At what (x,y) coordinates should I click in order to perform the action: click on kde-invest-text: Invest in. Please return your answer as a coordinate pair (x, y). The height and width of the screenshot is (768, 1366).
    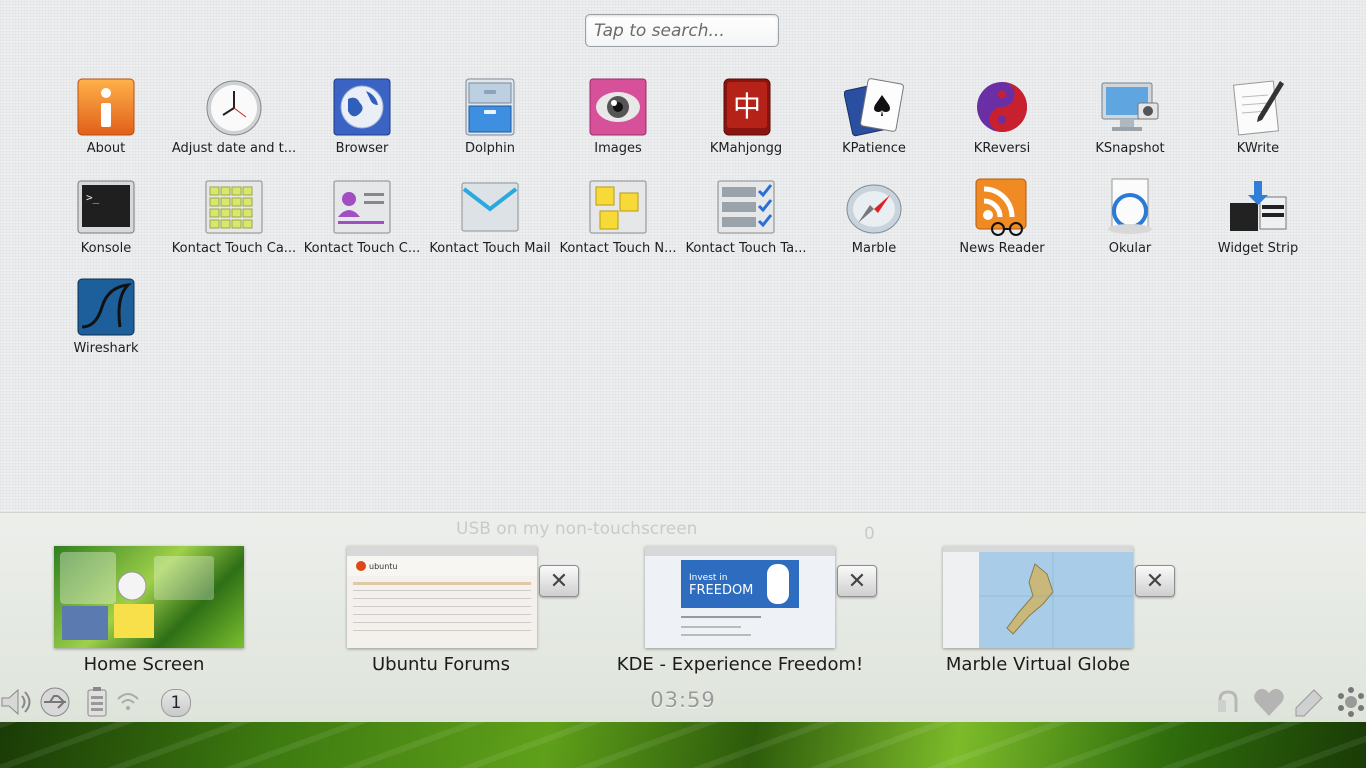
    Looking at the image, I should click on (708, 578).